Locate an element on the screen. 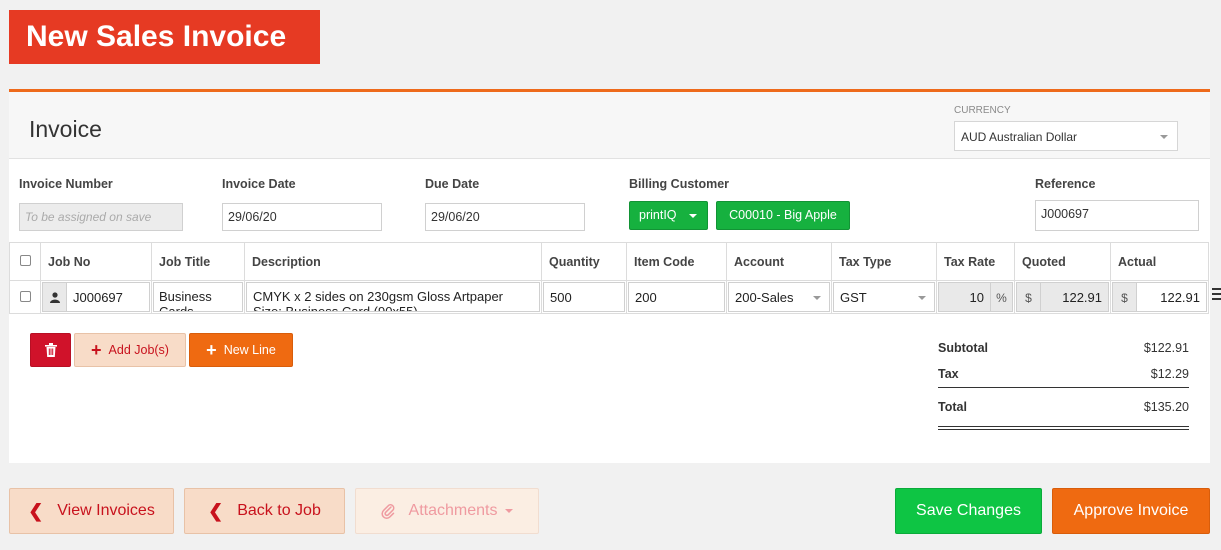  quoted-field: 122.91 is located at coordinates (1074, 297).